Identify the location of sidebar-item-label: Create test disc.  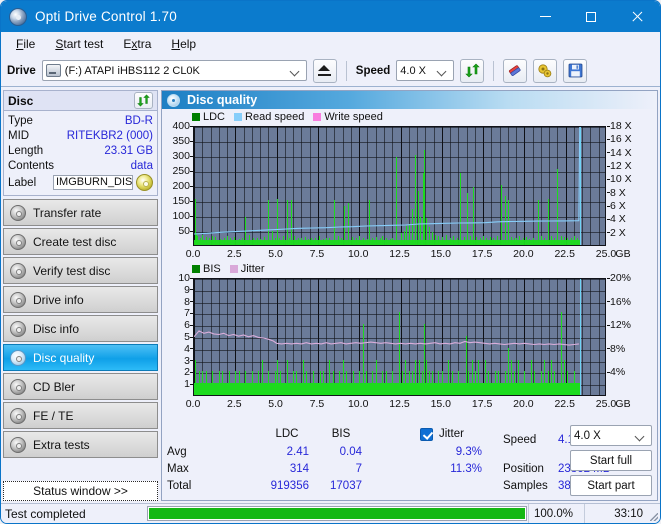
(75, 241).